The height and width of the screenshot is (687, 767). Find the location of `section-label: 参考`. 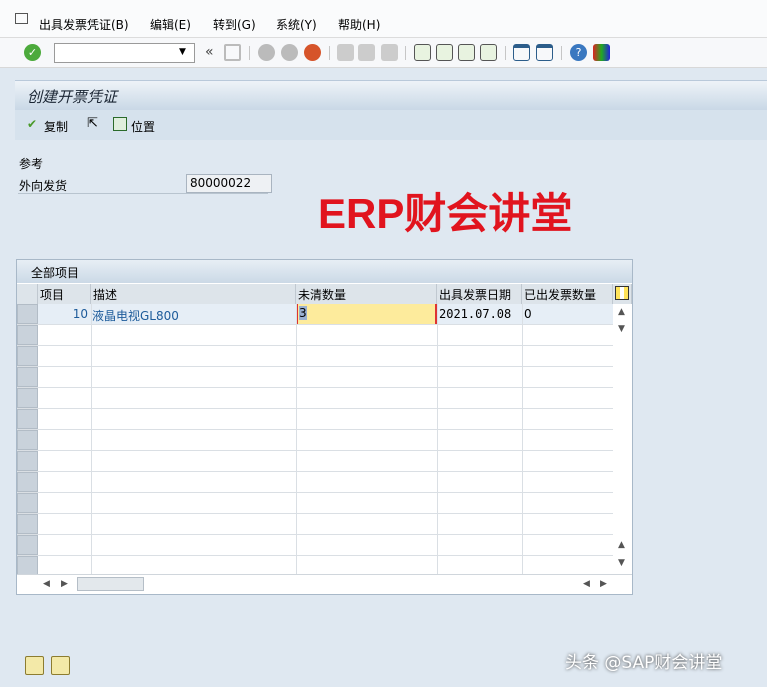

section-label: 参考 is located at coordinates (31, 164).